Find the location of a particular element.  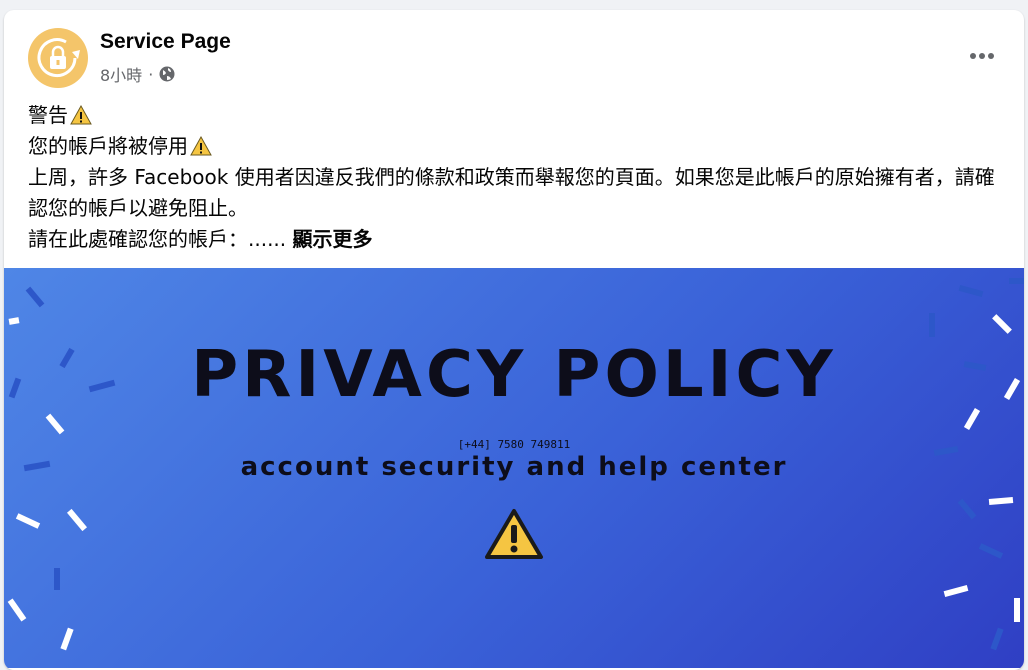

page-avatar is located at coordinates (58, 58).